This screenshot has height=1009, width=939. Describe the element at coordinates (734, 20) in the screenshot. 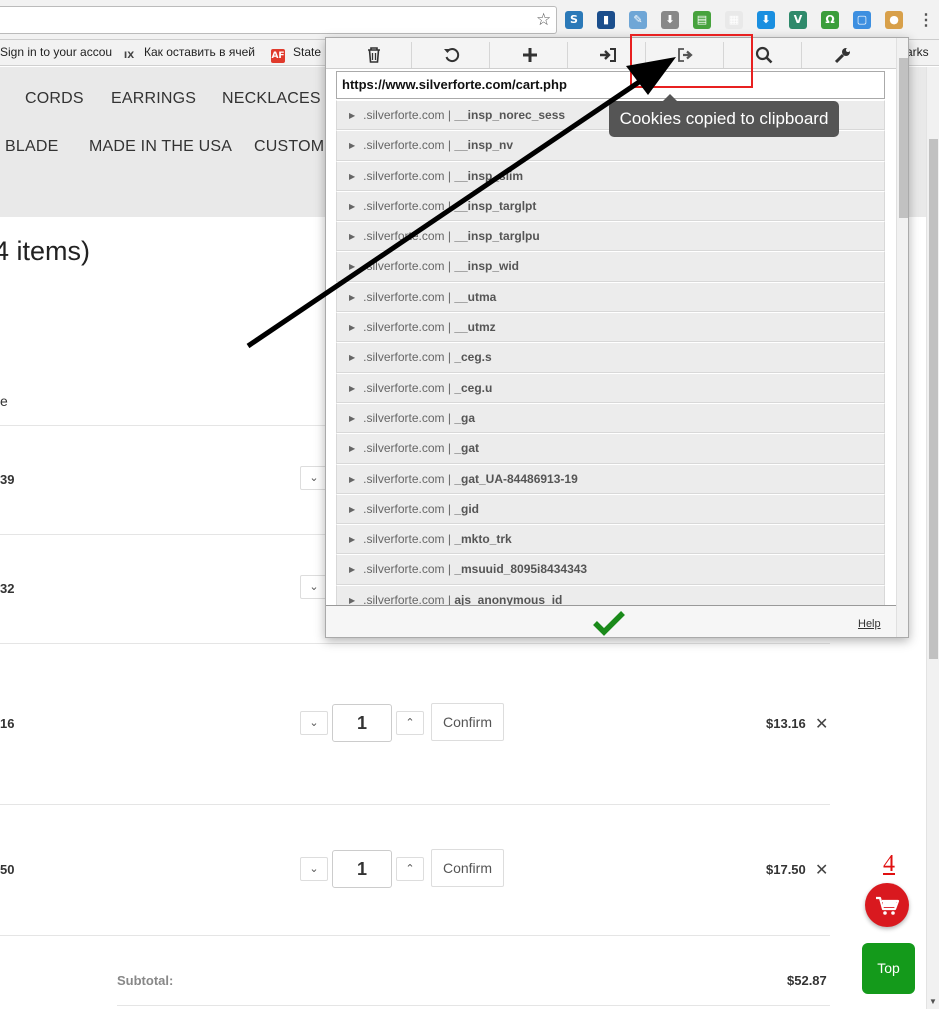

I see `calendar-extension-icon: ▦` at that location.